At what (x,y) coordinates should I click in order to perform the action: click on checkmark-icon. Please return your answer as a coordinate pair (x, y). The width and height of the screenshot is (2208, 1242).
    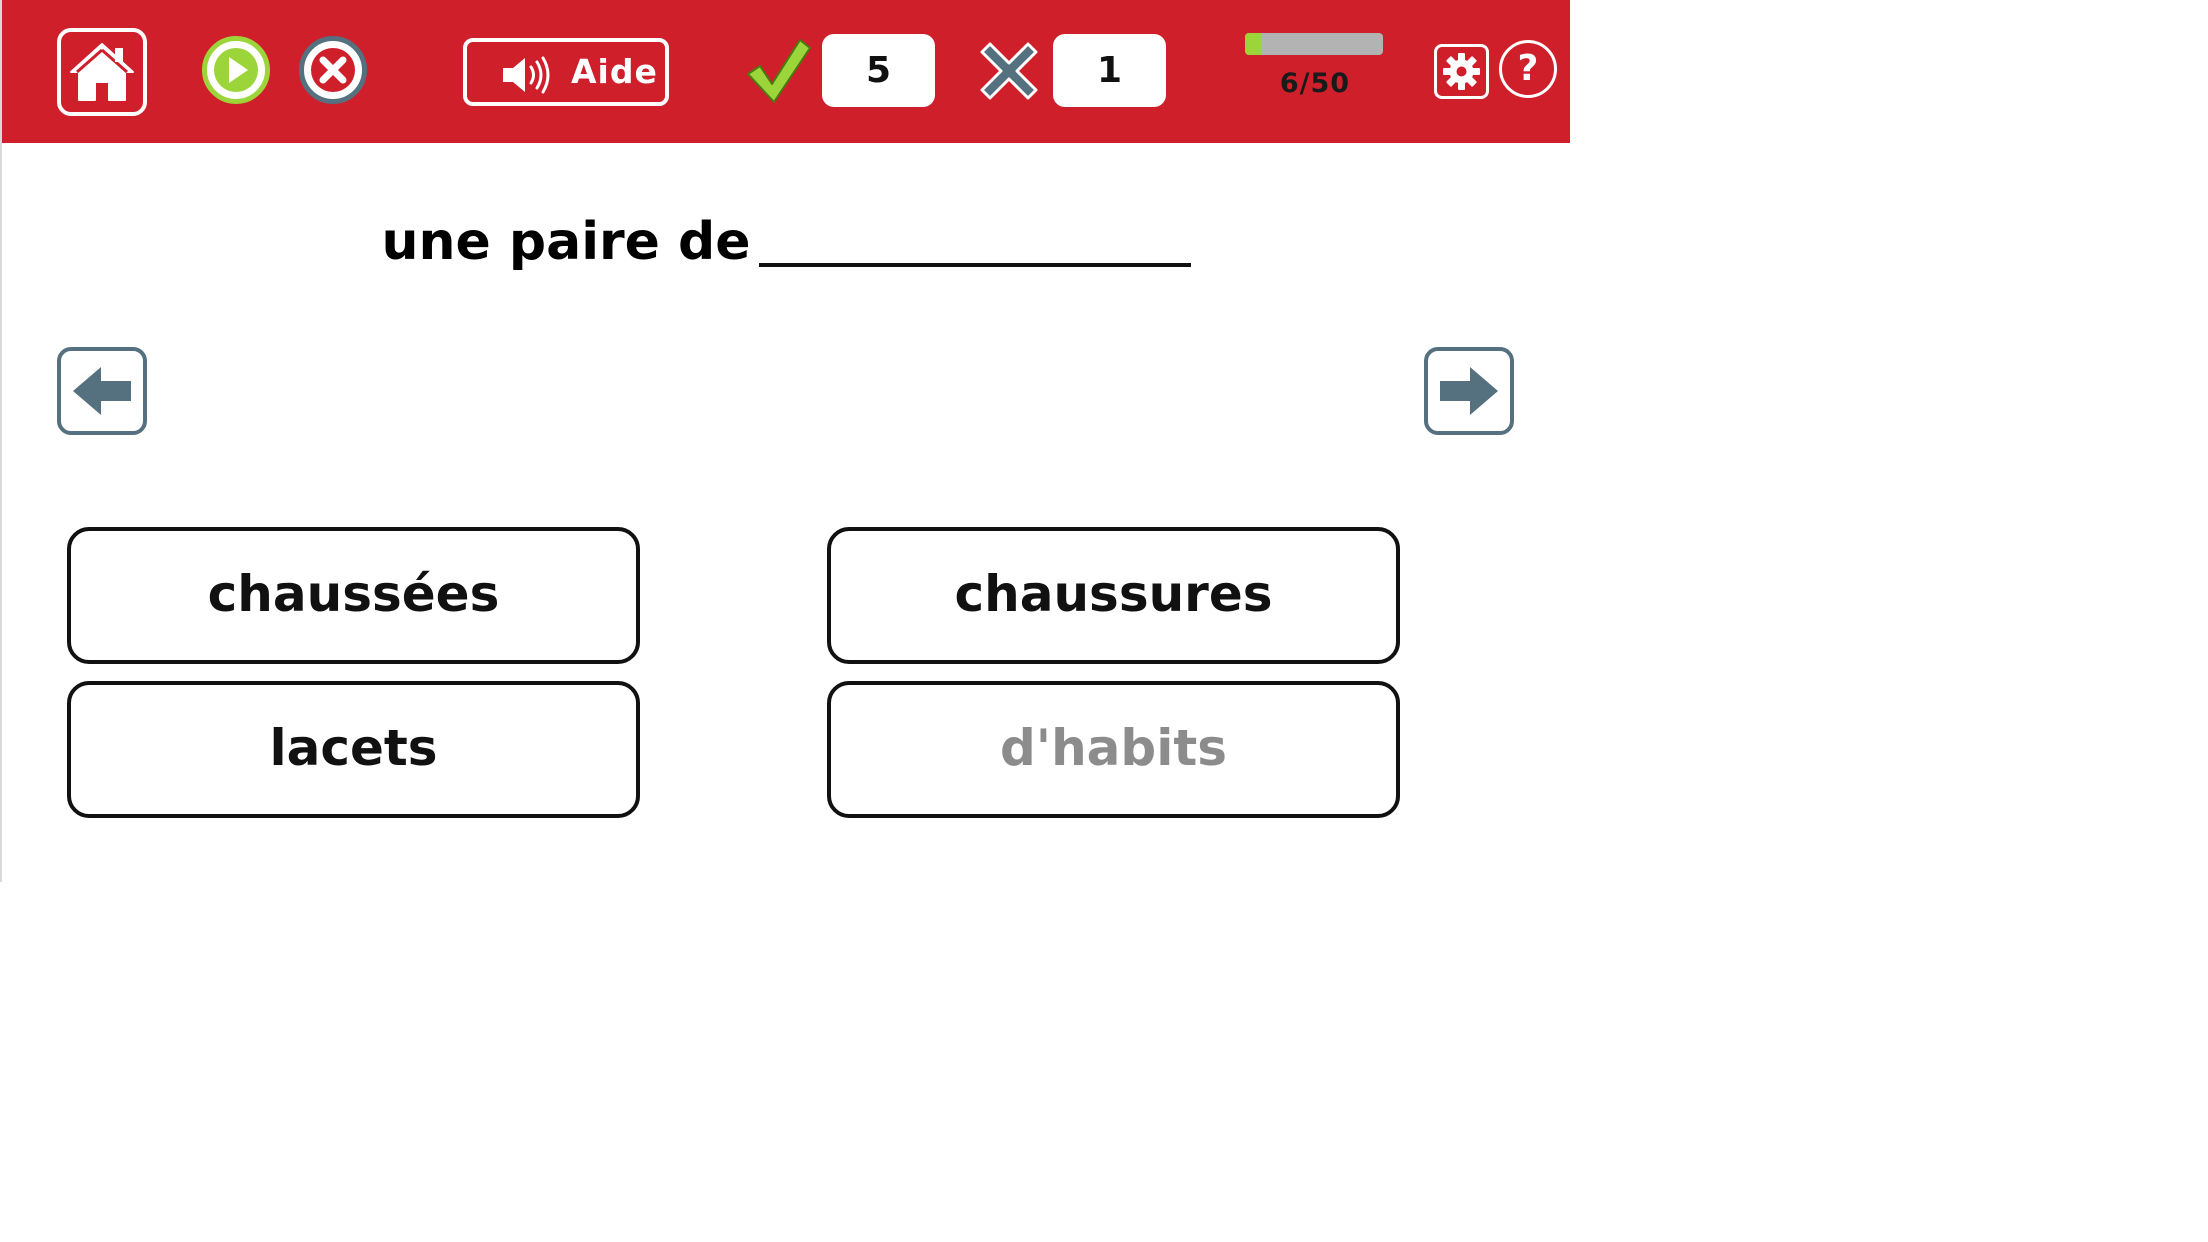
    Looking at the image, I should click on (778, 71).